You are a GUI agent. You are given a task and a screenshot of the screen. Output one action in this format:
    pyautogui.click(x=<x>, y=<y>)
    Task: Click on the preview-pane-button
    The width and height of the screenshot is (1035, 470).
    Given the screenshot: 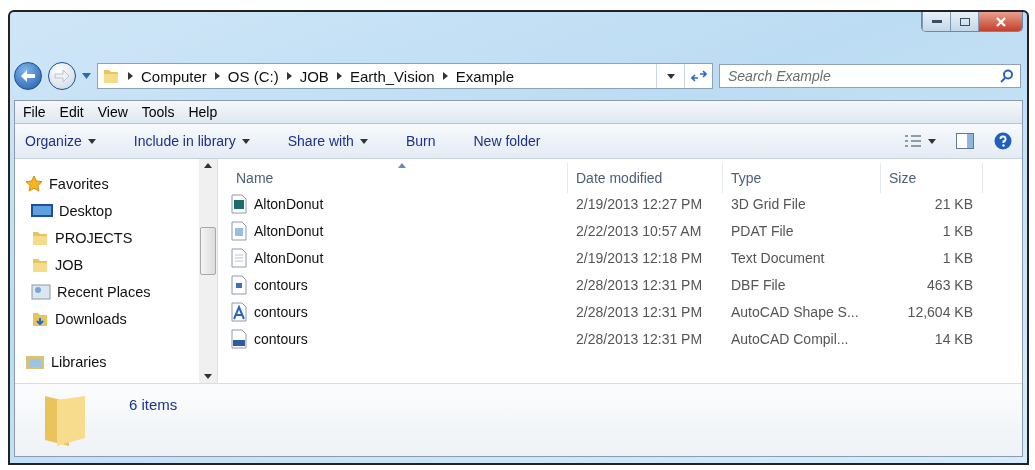 What is the action you would take?
    pyautogui.click(x=965, y=141)
    